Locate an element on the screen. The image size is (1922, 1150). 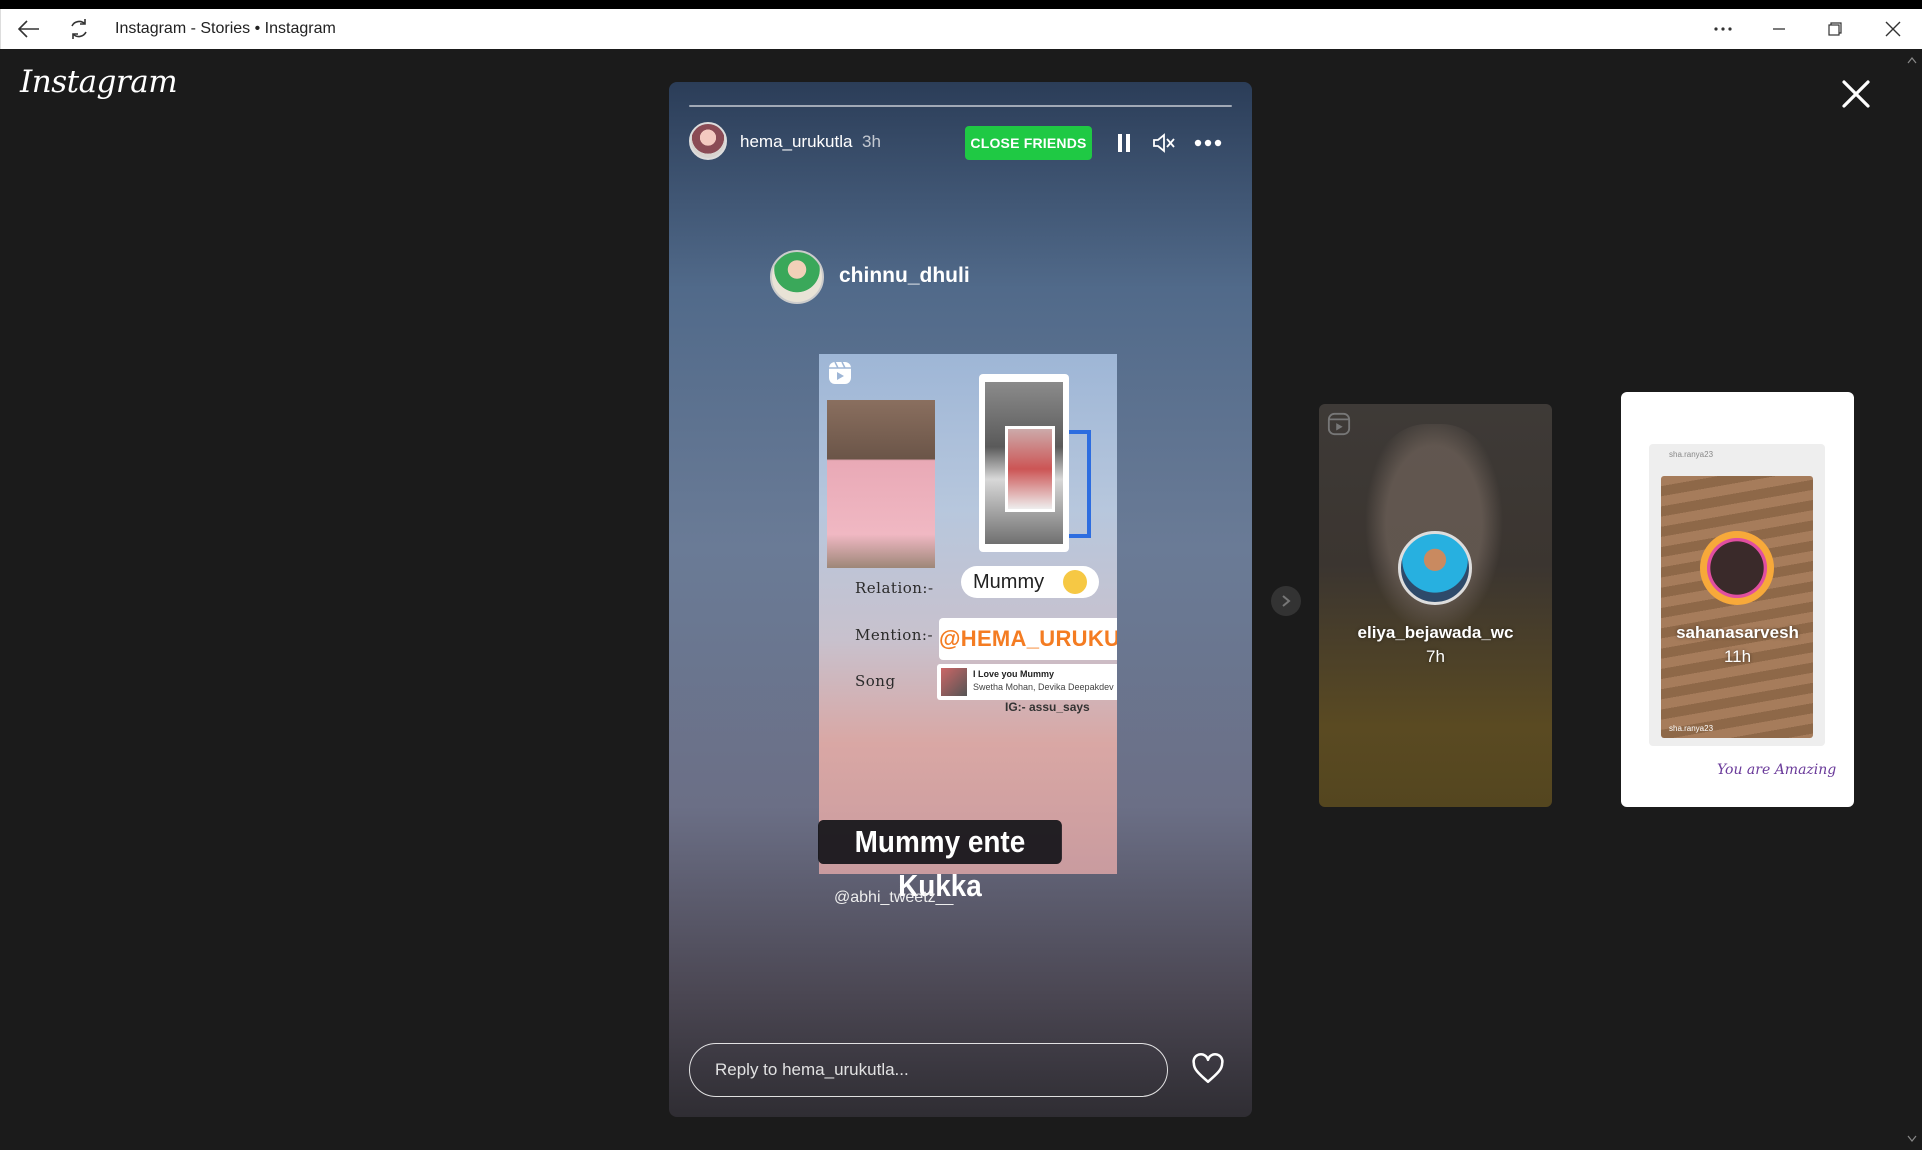
reply-input is located at coordinates (928, 1070).